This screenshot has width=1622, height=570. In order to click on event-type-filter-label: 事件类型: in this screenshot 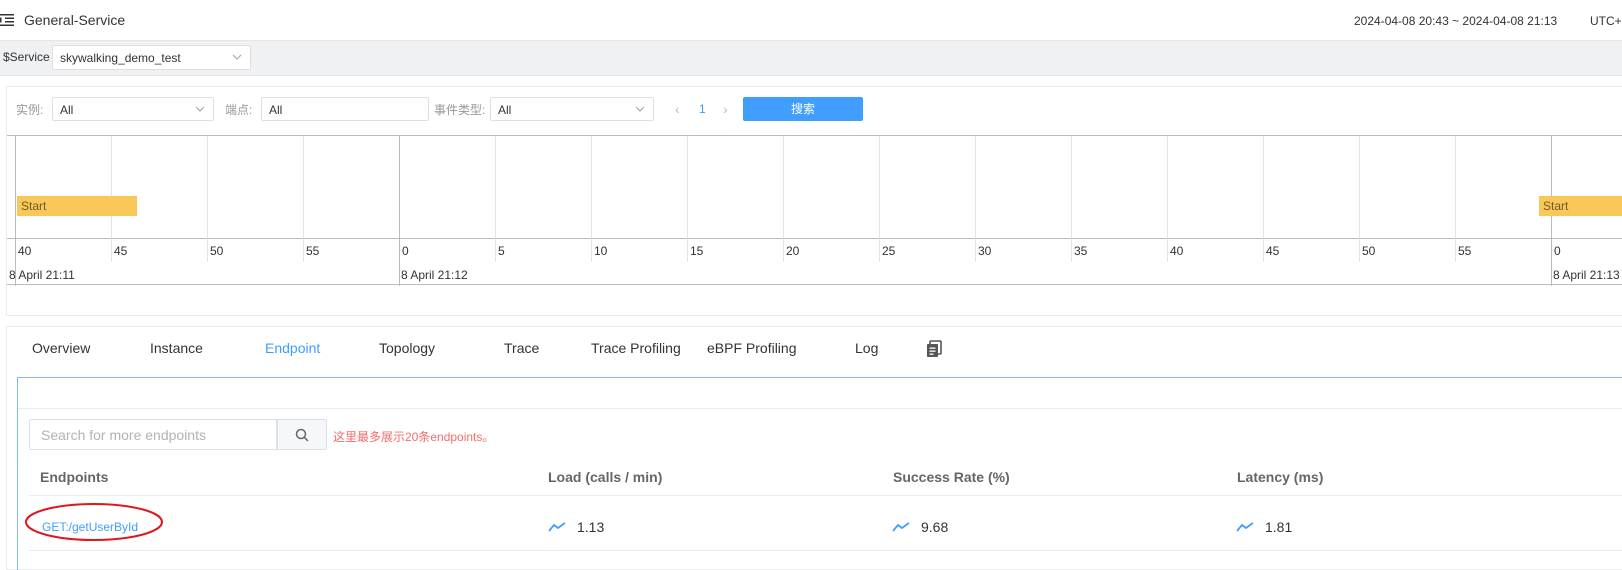, I will do `click(460, 110)`.